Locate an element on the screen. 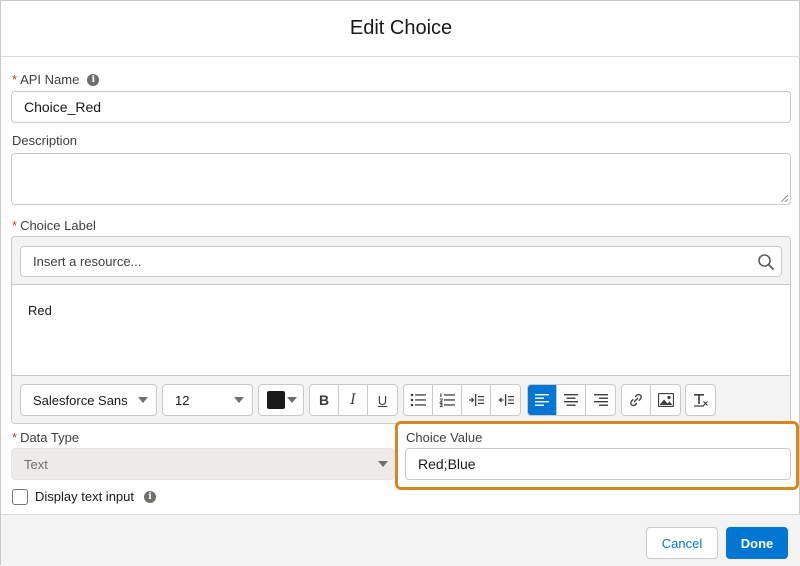 This screenshot has height=566, width=800. text-format-group: B I U is located at coordinates (353, 400).